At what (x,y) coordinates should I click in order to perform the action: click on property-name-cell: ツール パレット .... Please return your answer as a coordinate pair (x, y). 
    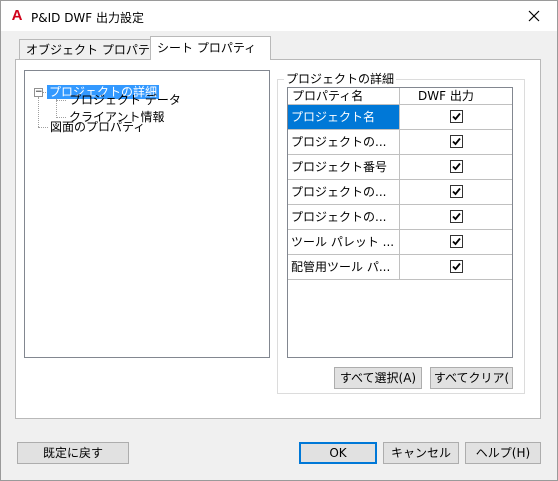
    Looking at the image, I should click on (344, 242).